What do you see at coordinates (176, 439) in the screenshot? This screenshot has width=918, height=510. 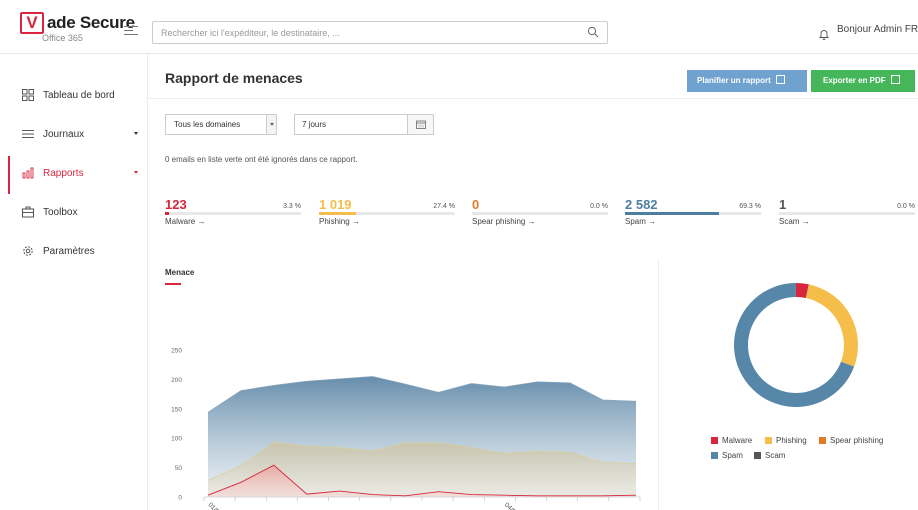 I see `y-tick-label: 100` at bounding box center [176, 439].